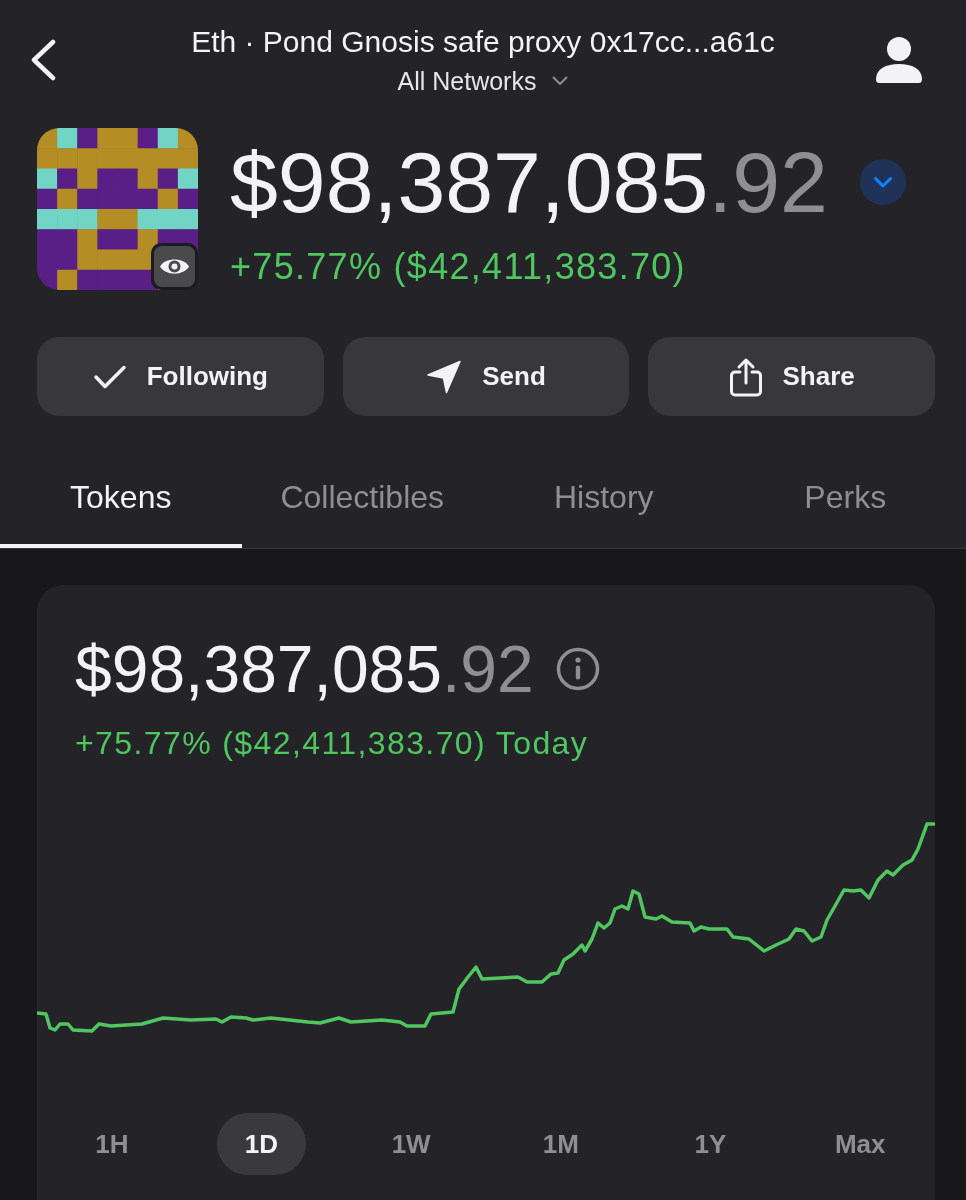 Image resolution: width=966 pixels, height=1200 pixels. What do you see at coordinates (174, 266) in the screenshot?
I see `eye-icon` at bounding box center [174, 266].